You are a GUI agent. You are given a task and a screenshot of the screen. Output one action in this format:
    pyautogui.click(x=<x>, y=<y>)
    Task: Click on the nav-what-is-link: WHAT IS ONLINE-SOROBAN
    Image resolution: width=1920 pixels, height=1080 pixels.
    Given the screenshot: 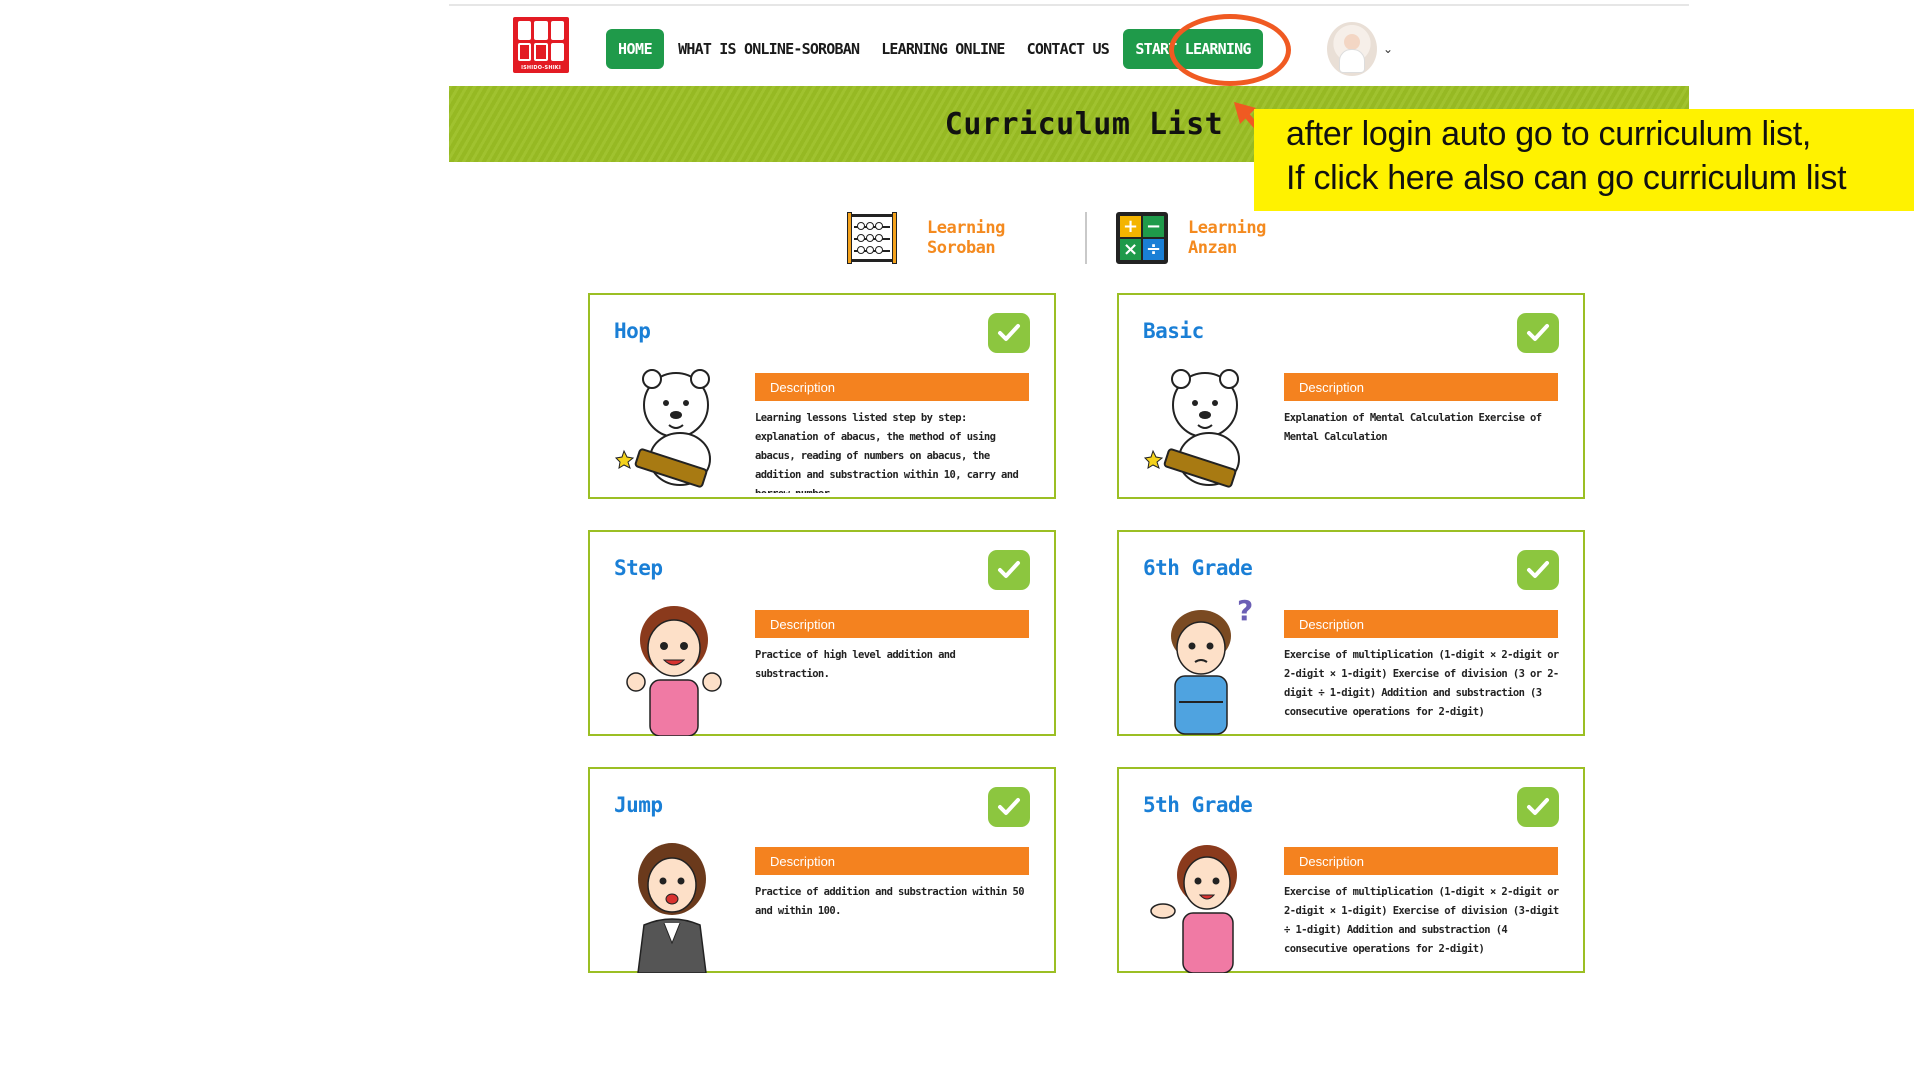 What is the action you would take?
    pyautogui.click(x=769, y=49)
    